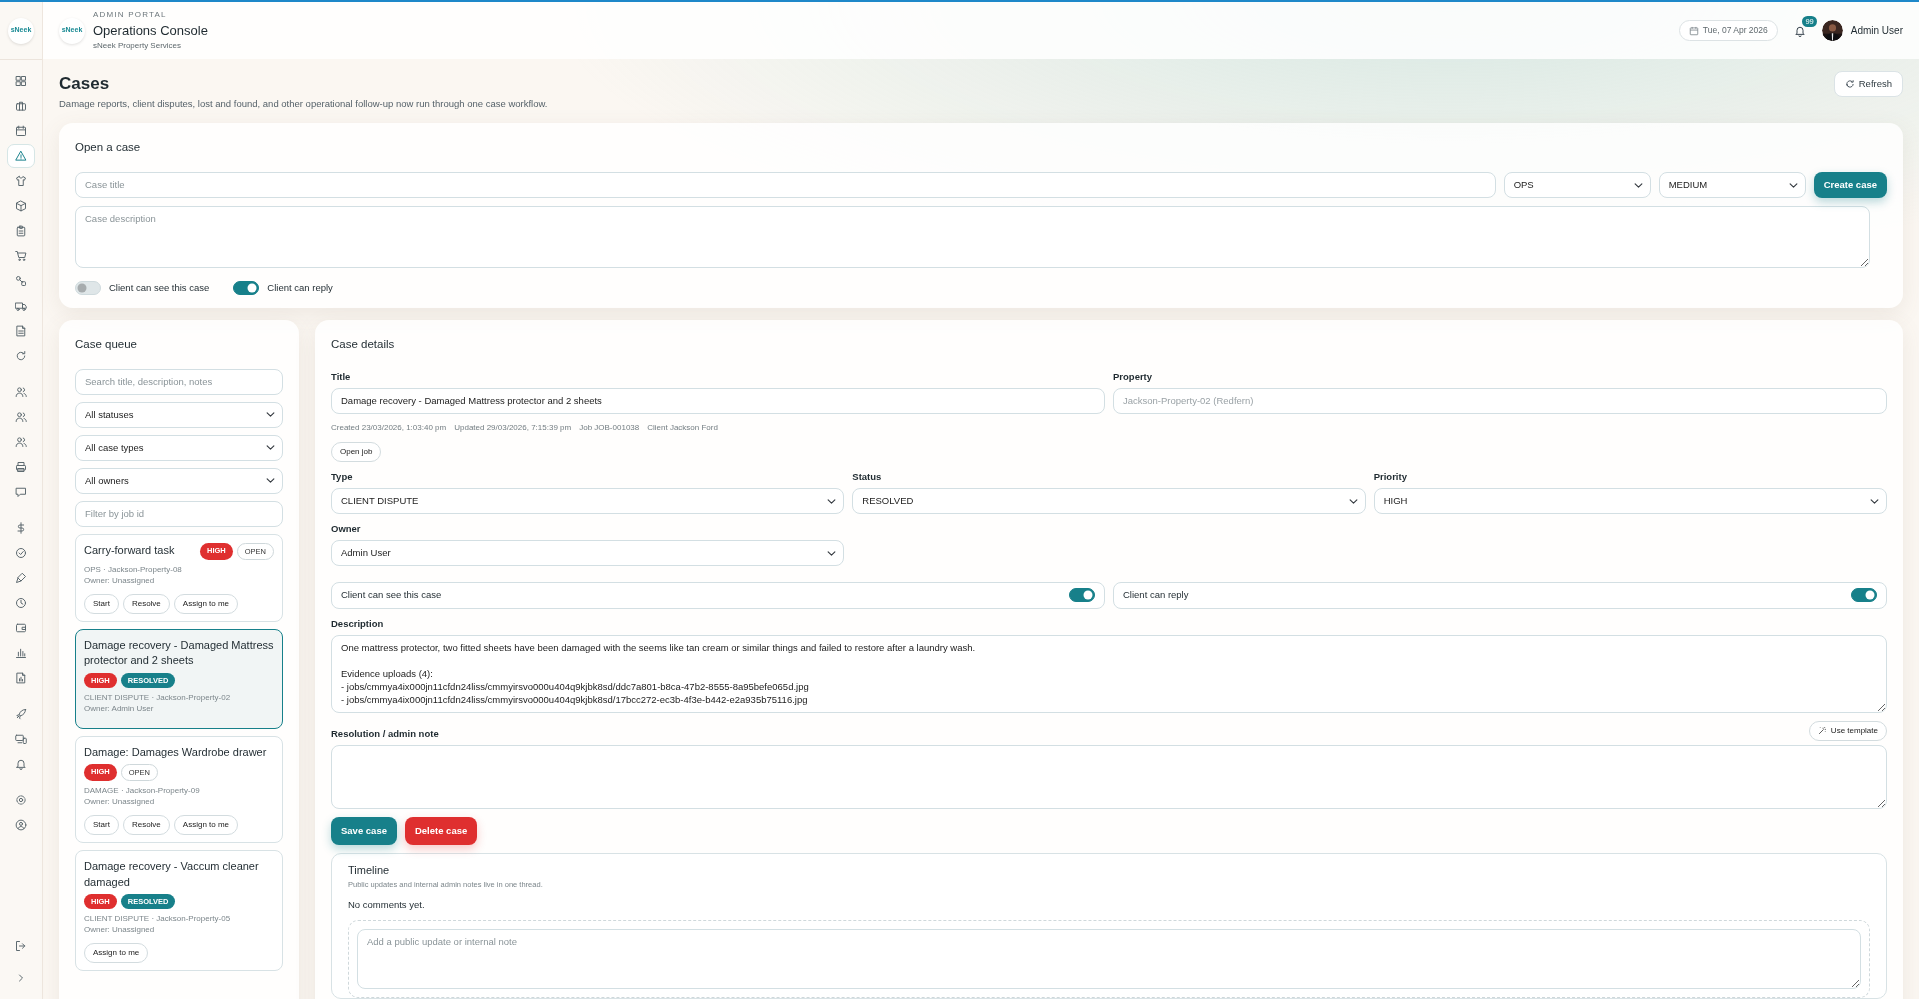 This screenshot has height=999, width=1919. I want to click on field-select: HIGH, so click(1630, 501).